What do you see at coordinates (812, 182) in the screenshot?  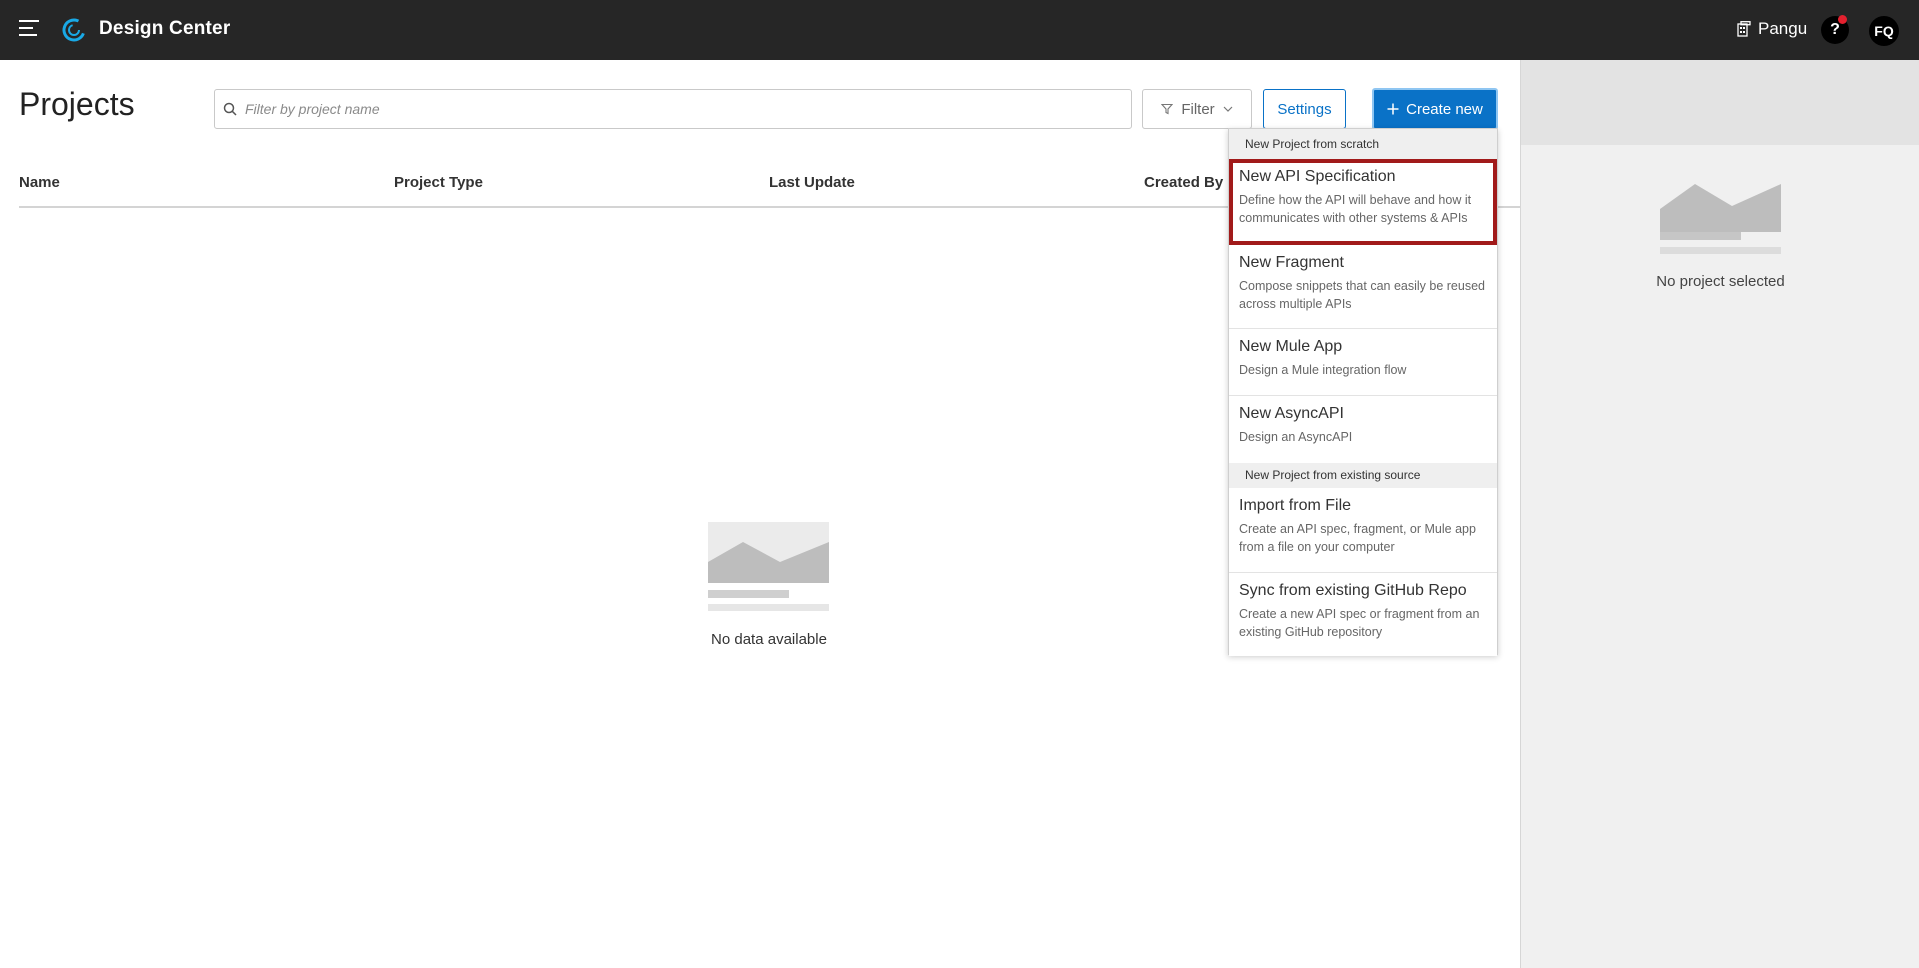 I see `column-header-last-update: Last Update` at bounding box center [812, 182].